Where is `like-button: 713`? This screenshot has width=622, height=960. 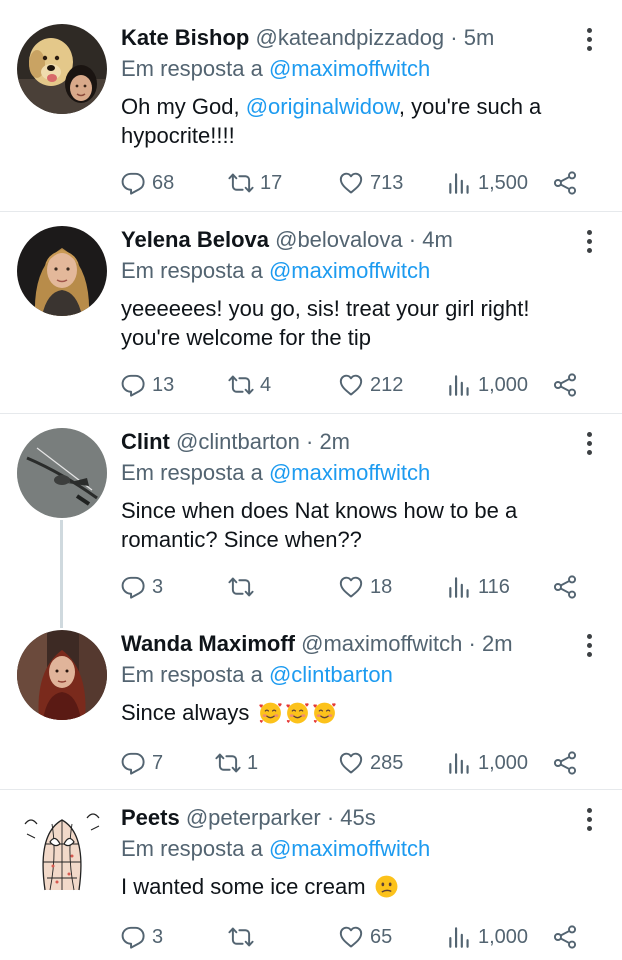
like-button: 713 is located at coordinates (370, 183).